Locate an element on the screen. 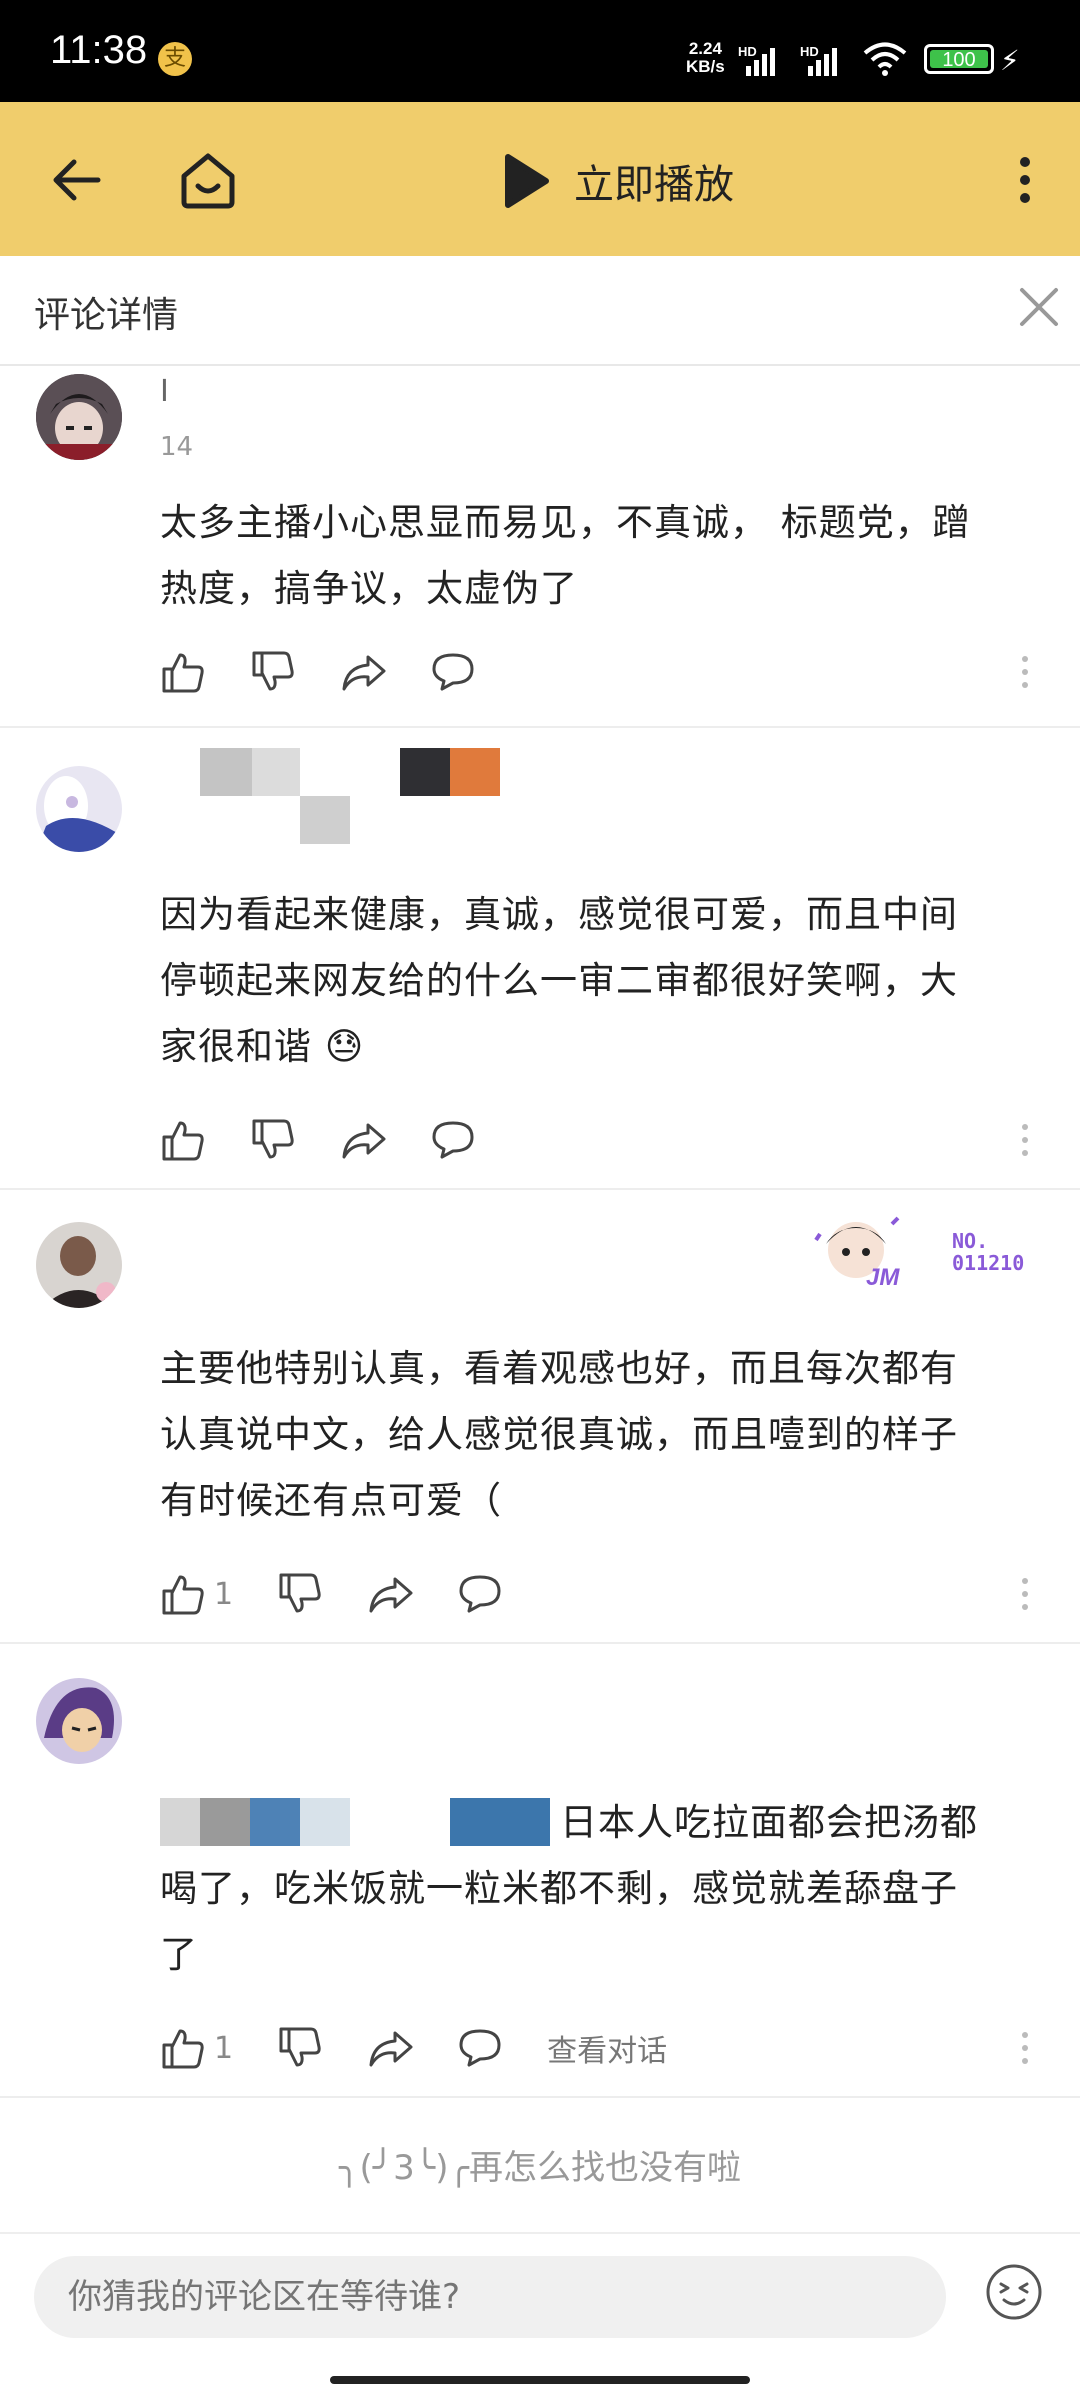 Image resolution: width=1080 pixels, height=2402 pixels. view-conversation-link: 查看对话 is located at coordinates (607, 2048).